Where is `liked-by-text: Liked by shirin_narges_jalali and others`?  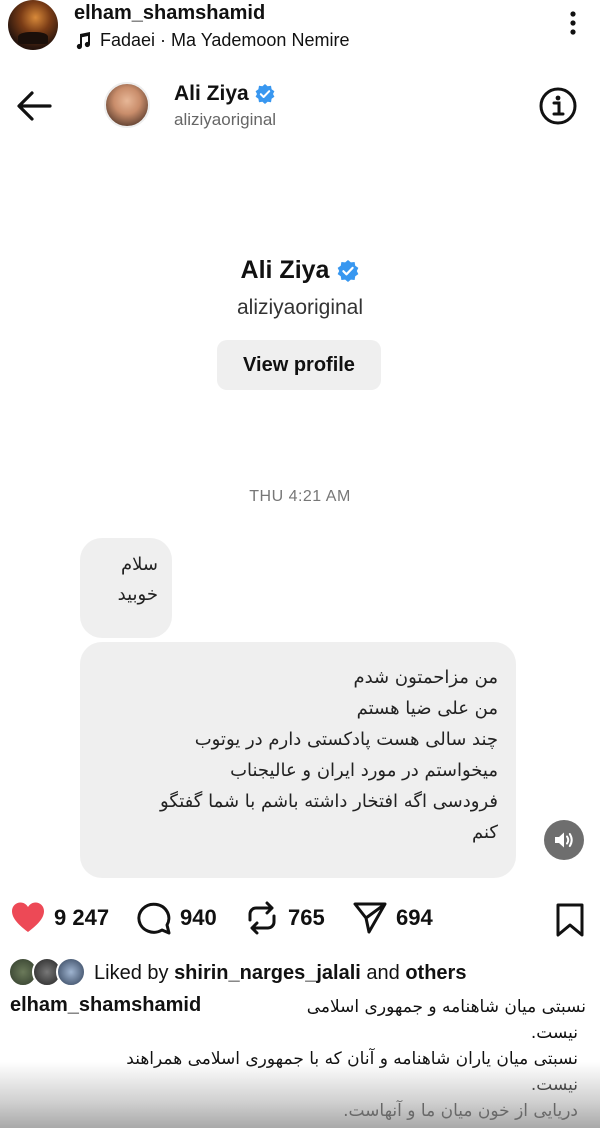
liked-by-text: Liked by shirin_narges_jalali and others is located at coordinates (280, 973).